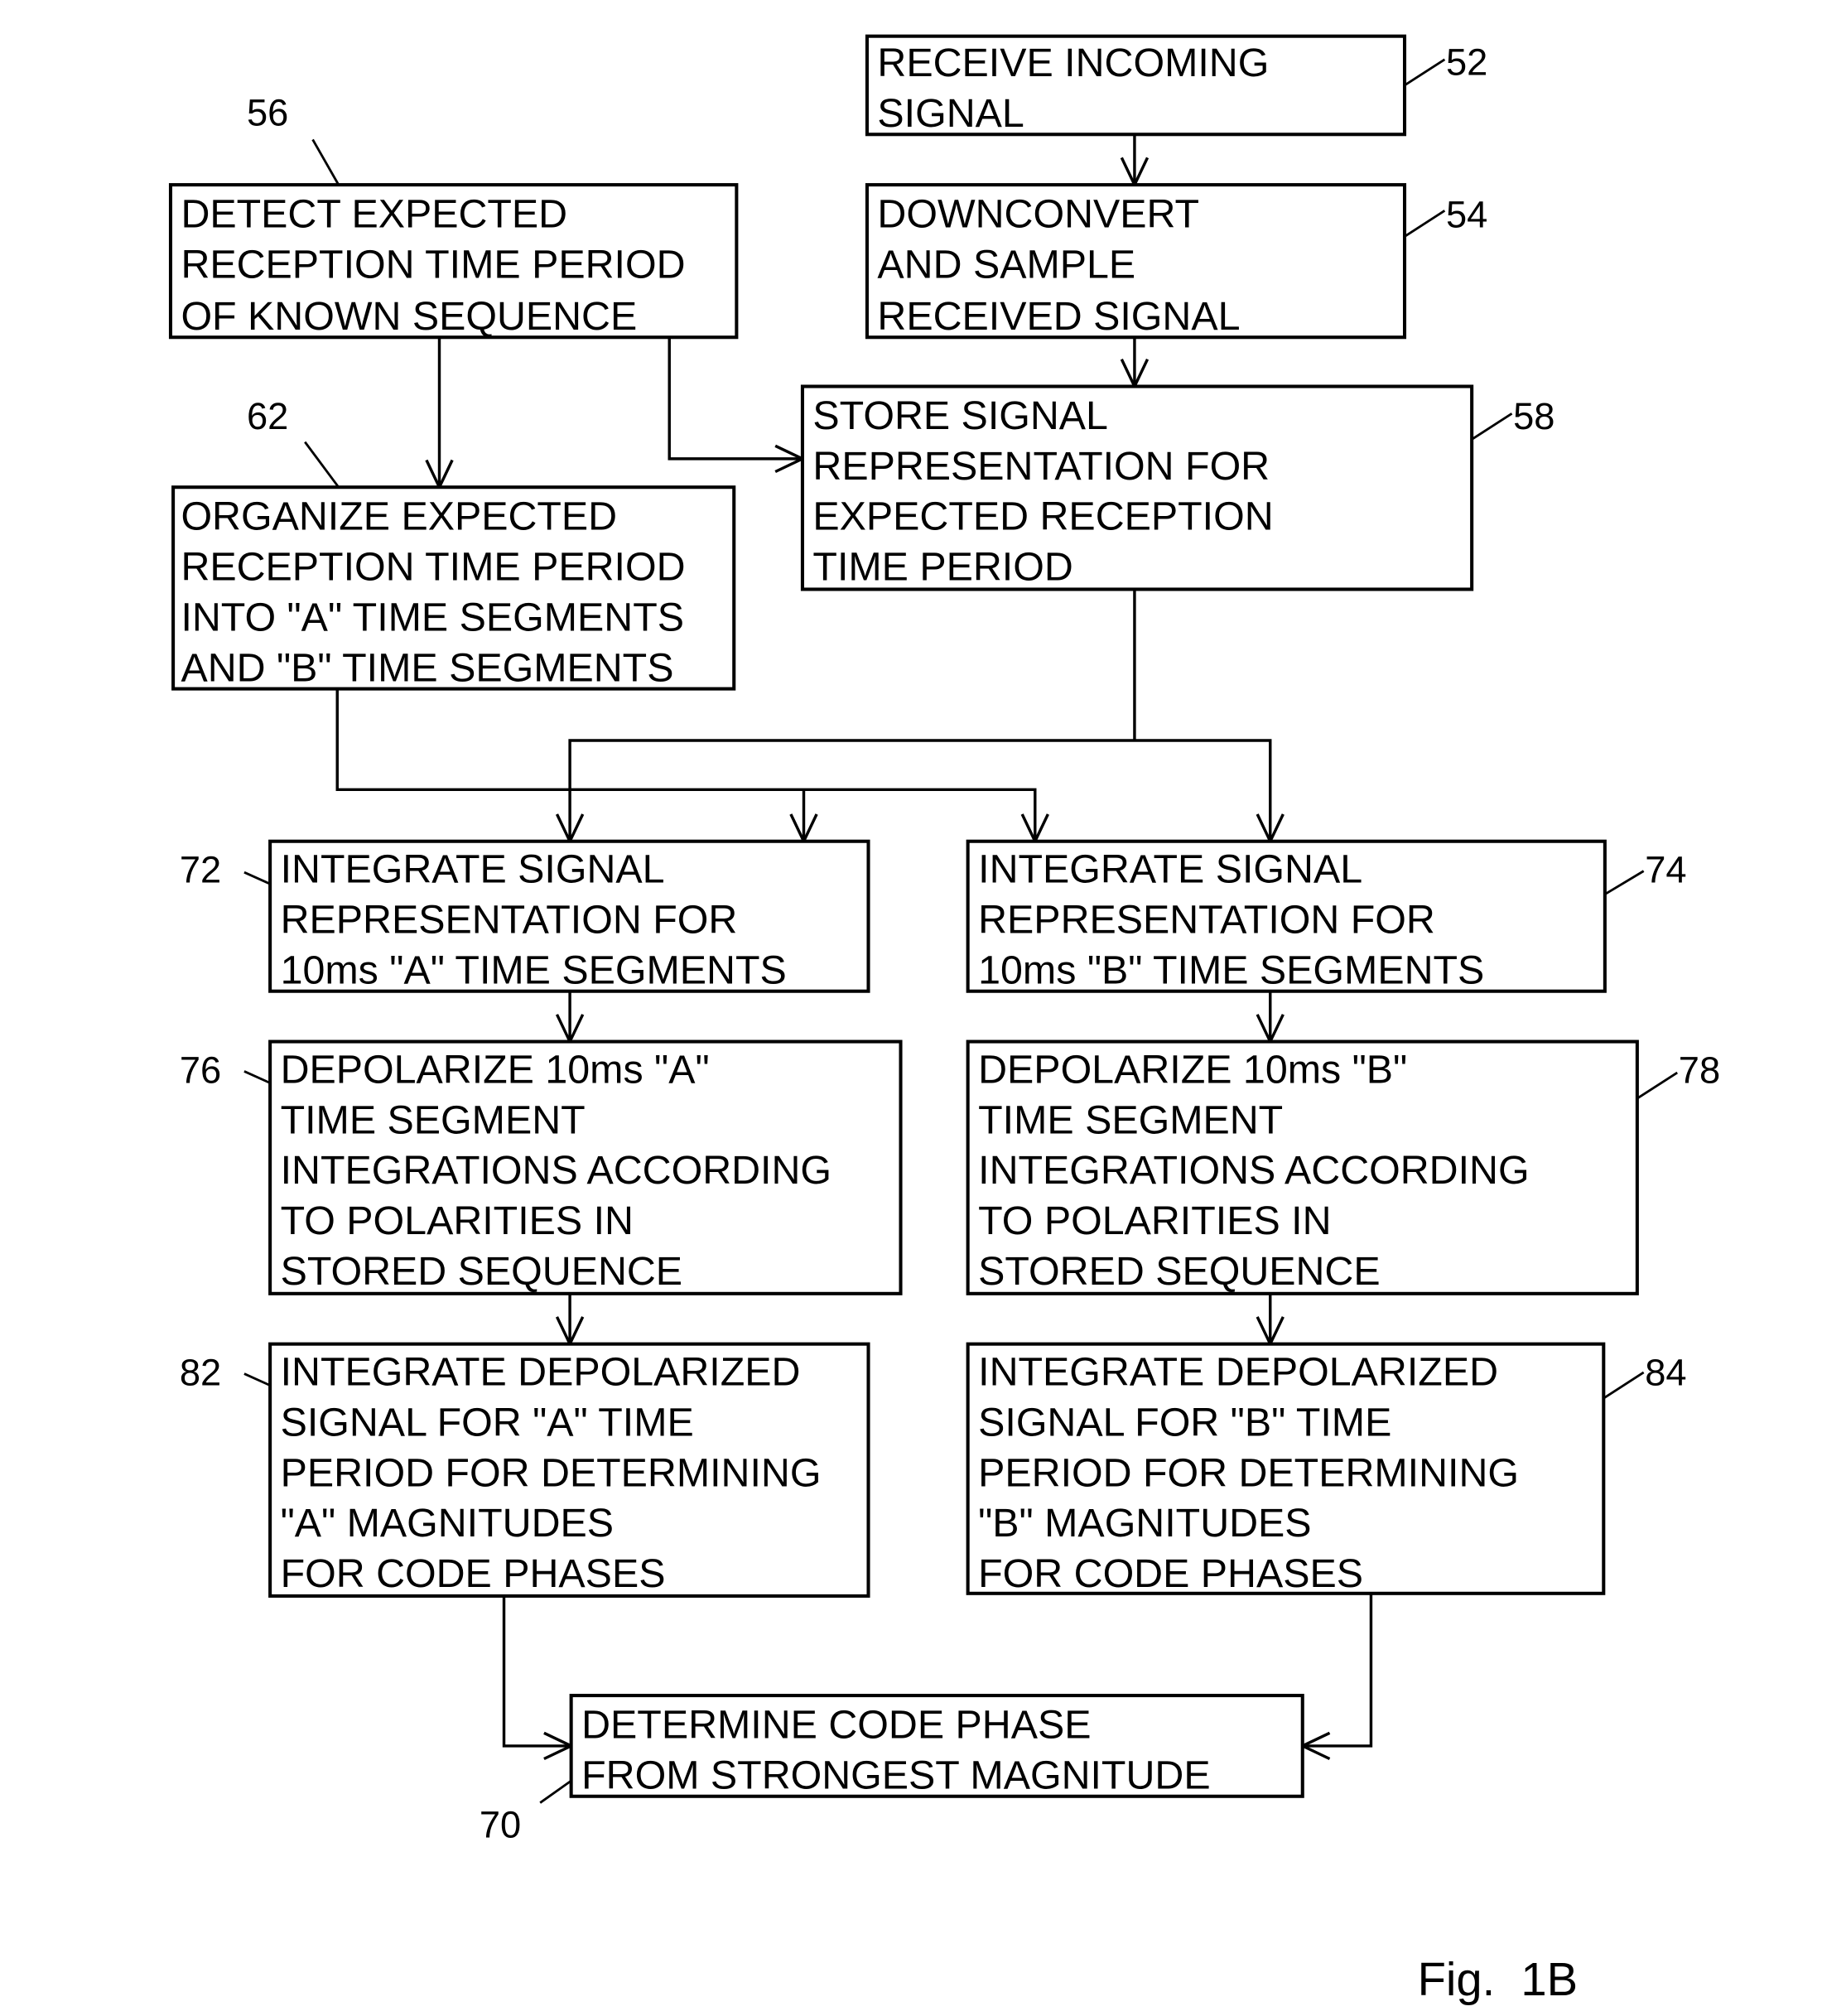 The height and width of the screenshot is (2016, 1822). I want to click on ref-52: 52, so click(1466, 62).